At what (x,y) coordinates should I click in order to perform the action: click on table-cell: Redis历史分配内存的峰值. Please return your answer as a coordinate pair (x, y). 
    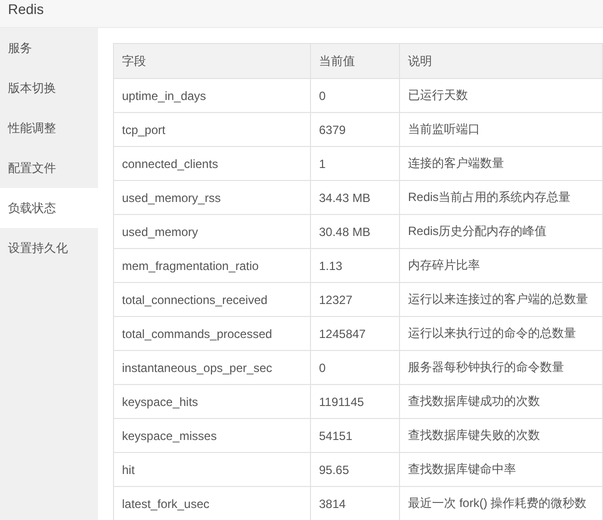
    Looking at the image, I should click on (501, 231).